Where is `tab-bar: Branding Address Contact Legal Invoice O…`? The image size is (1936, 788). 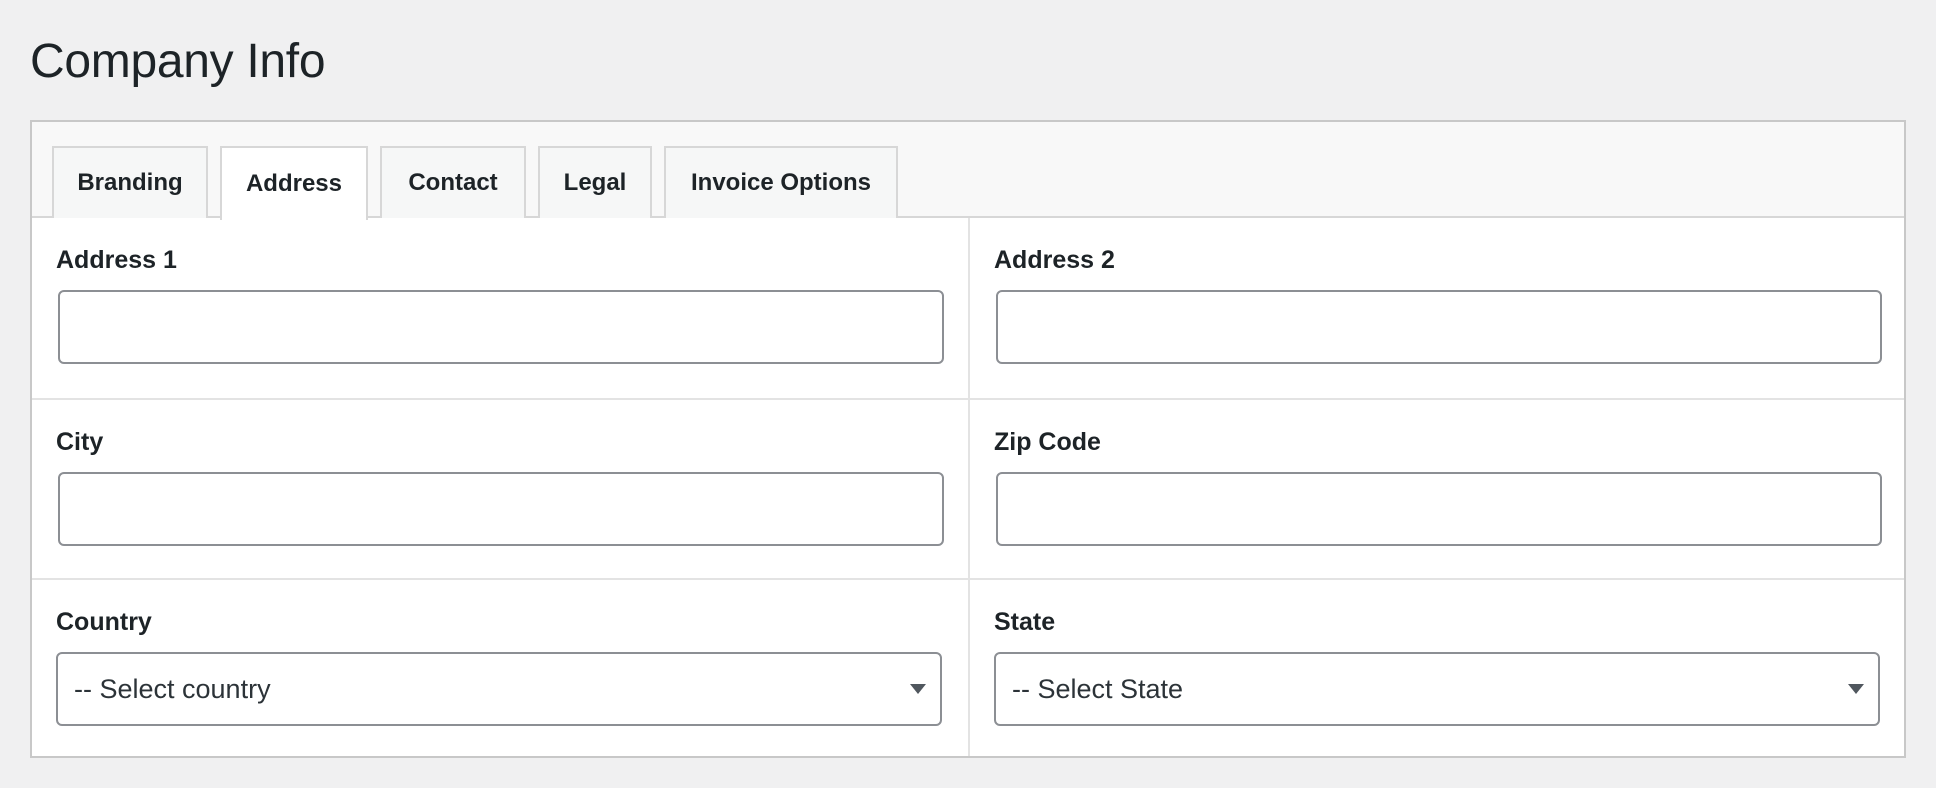
tab-bar: Branding Address Contact Legal Invoice O… is located at coordinates (968, 171).